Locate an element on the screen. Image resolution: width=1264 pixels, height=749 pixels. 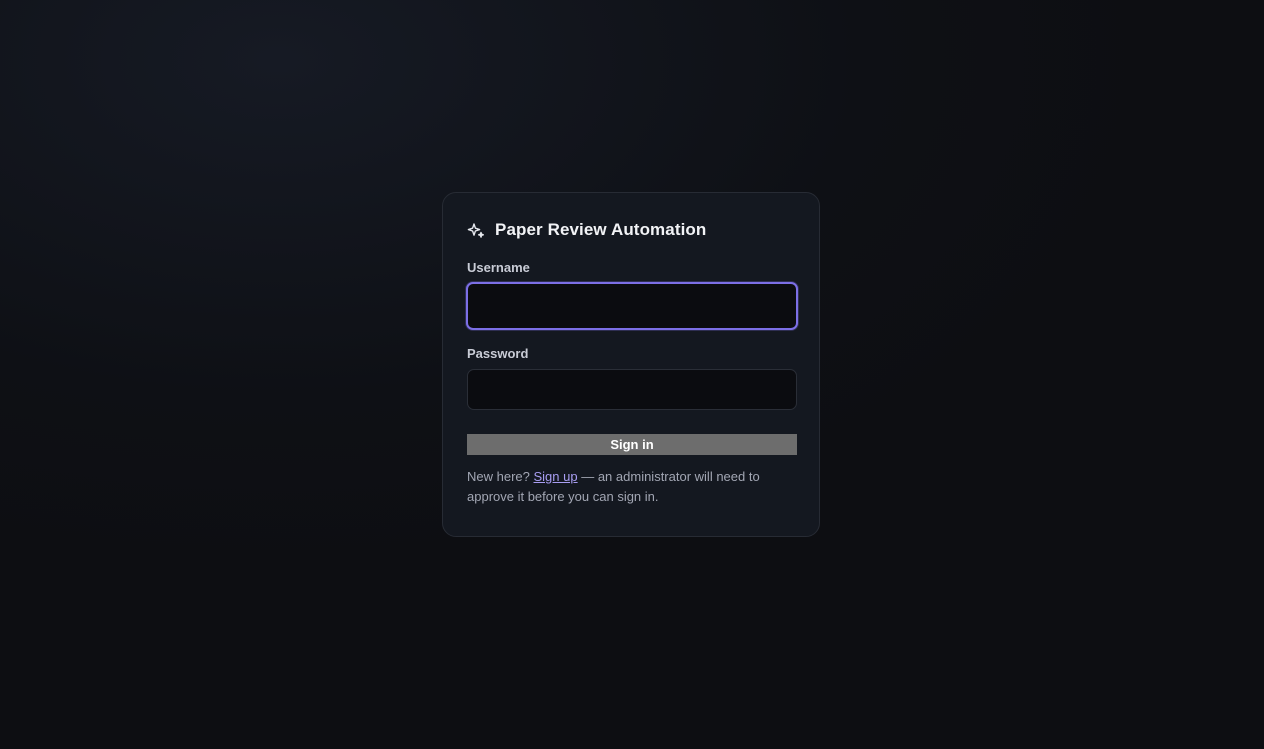
sign-up-link: Sign up is located at coordinates (556, 476).